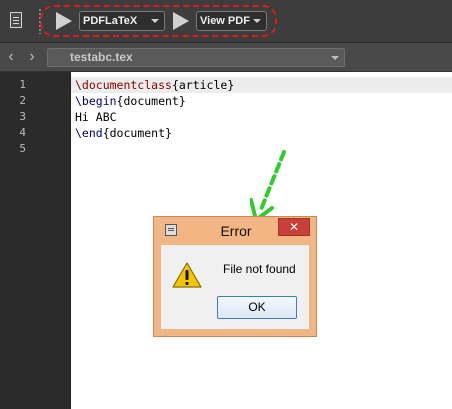  I want to click on annotation-highlight-box, so click(158, 21).